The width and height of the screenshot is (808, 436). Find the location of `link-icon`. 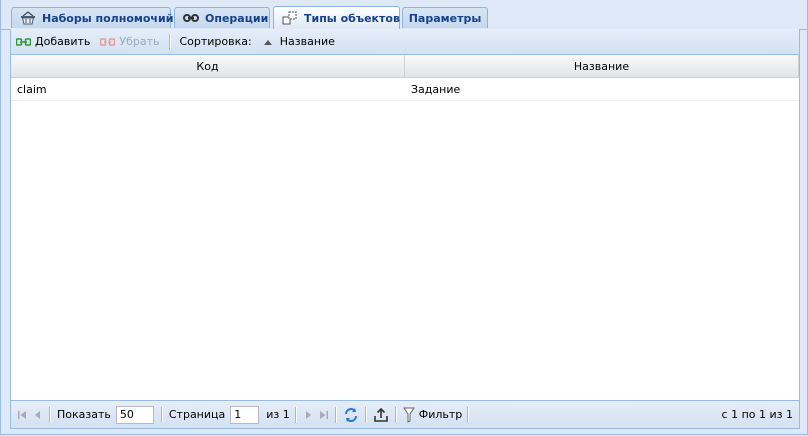

link-icon is located at coordinates (191, 18).